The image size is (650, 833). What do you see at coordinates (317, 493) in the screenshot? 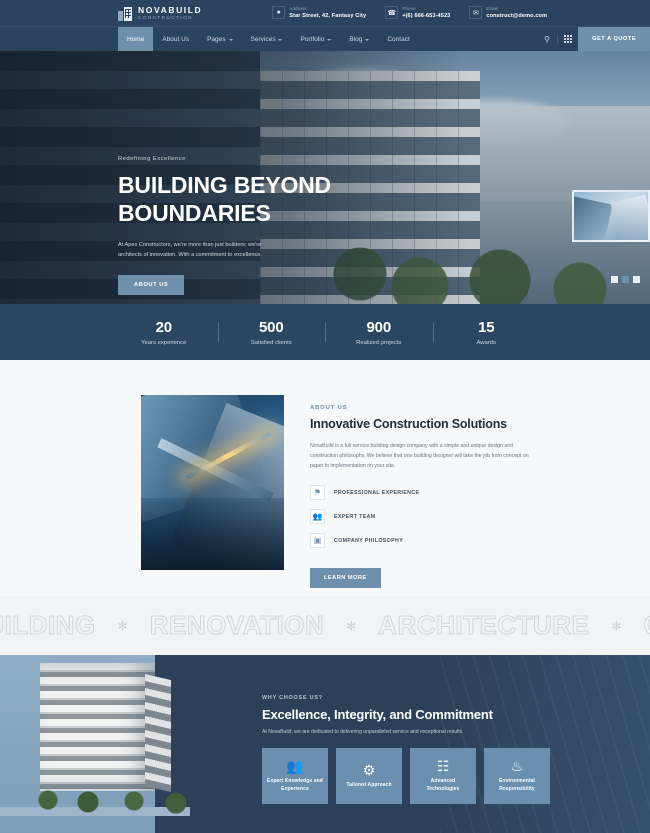
I see `award-badge-icon: ⚑` at bounding box center [317, 493].